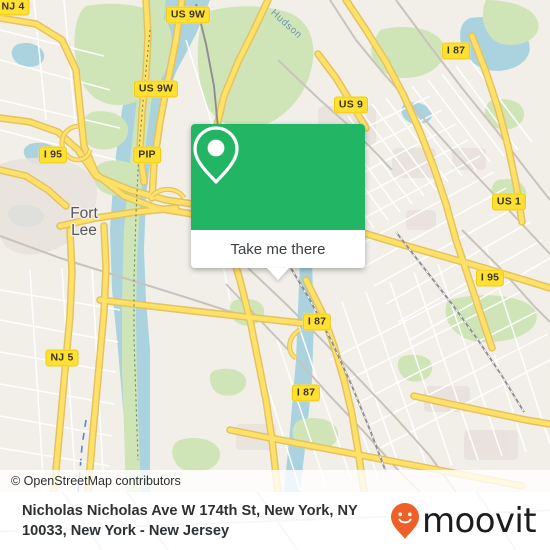 Image resolution: width=550 pixels, height=550 pixels. What do you see at coordinates (84, 222) in the screenshot?
I see `place-label-fort-lee: Fort Lee` at bounding box center [84, 222].